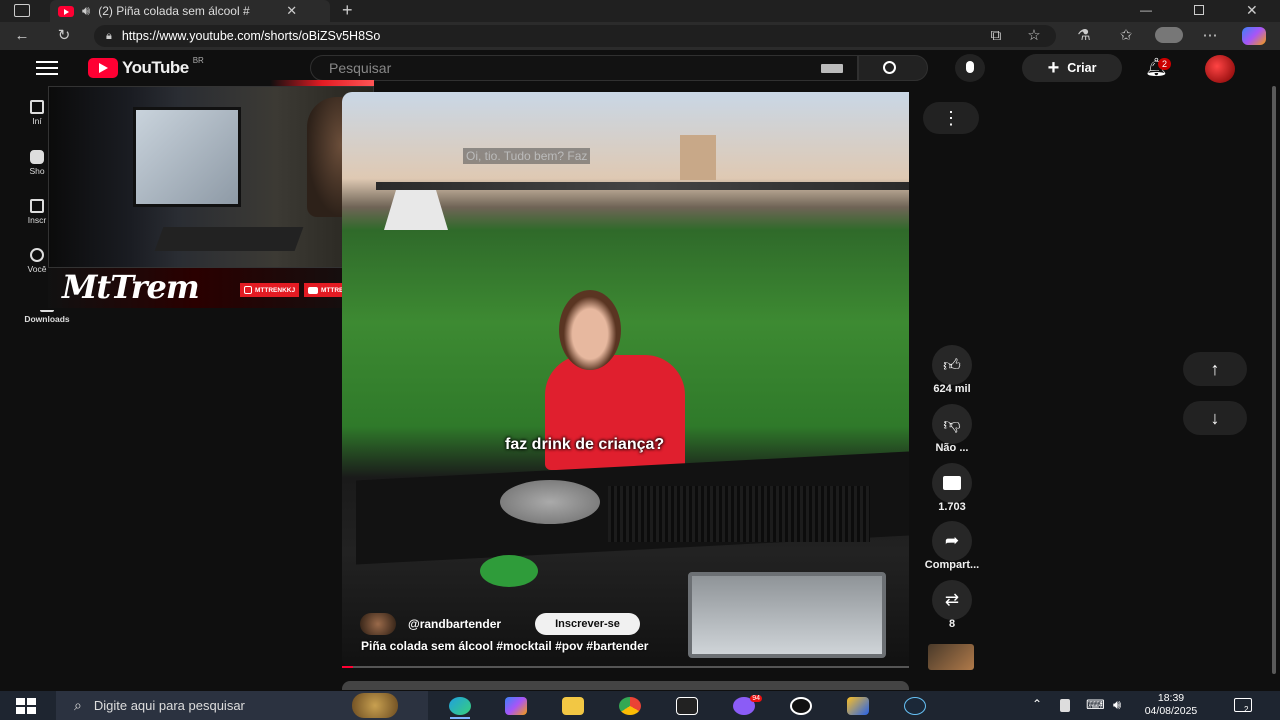 The image size is (1280, 720). I want to click on like-button: 👍︎, so click(952, 365).